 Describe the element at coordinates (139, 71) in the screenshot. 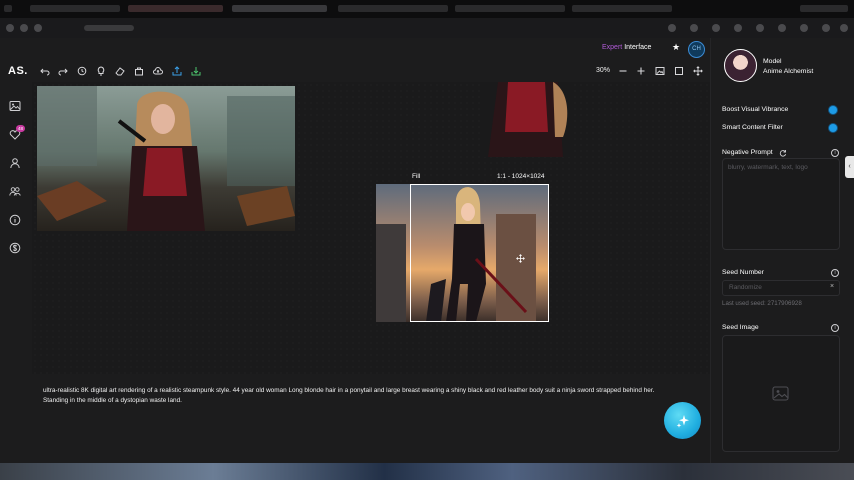

I see `bag-icon` at that location.